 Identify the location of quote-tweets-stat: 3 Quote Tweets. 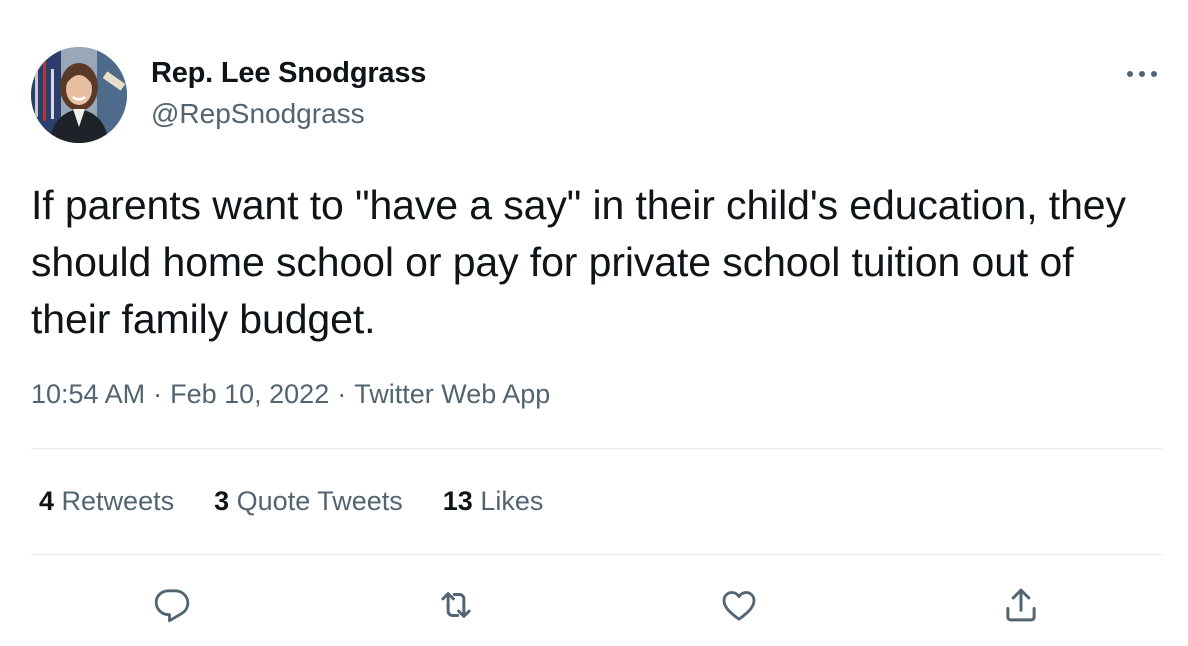
(308, 501).